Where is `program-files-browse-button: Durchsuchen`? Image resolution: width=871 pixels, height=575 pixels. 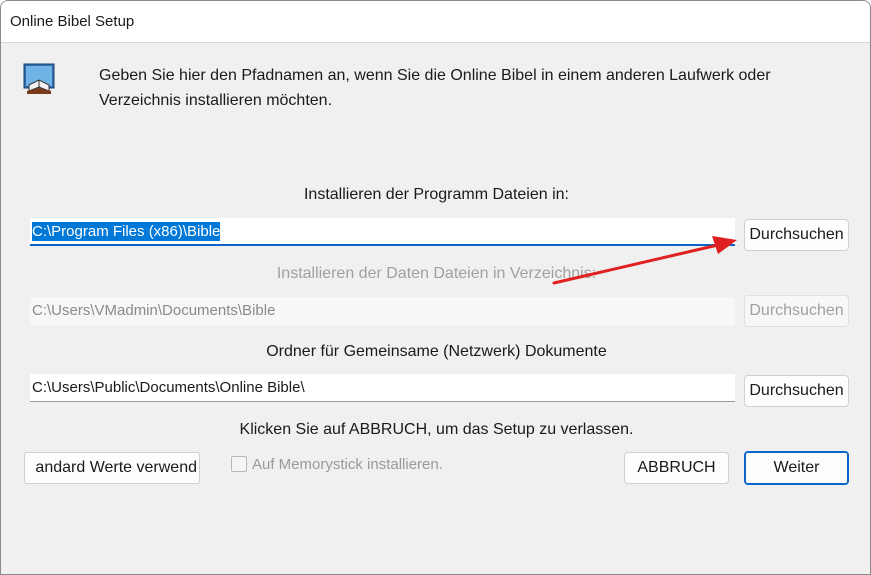 program-files-browse-button: Durchsuchen is located at coordinates (796, 235).